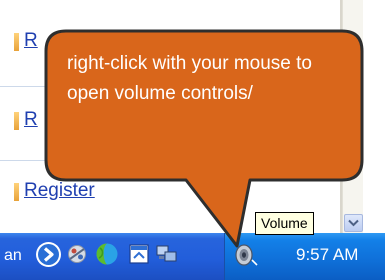 The image size is (385, 280). I want to click on volume-tooltip: Volume, so click(284, 223).